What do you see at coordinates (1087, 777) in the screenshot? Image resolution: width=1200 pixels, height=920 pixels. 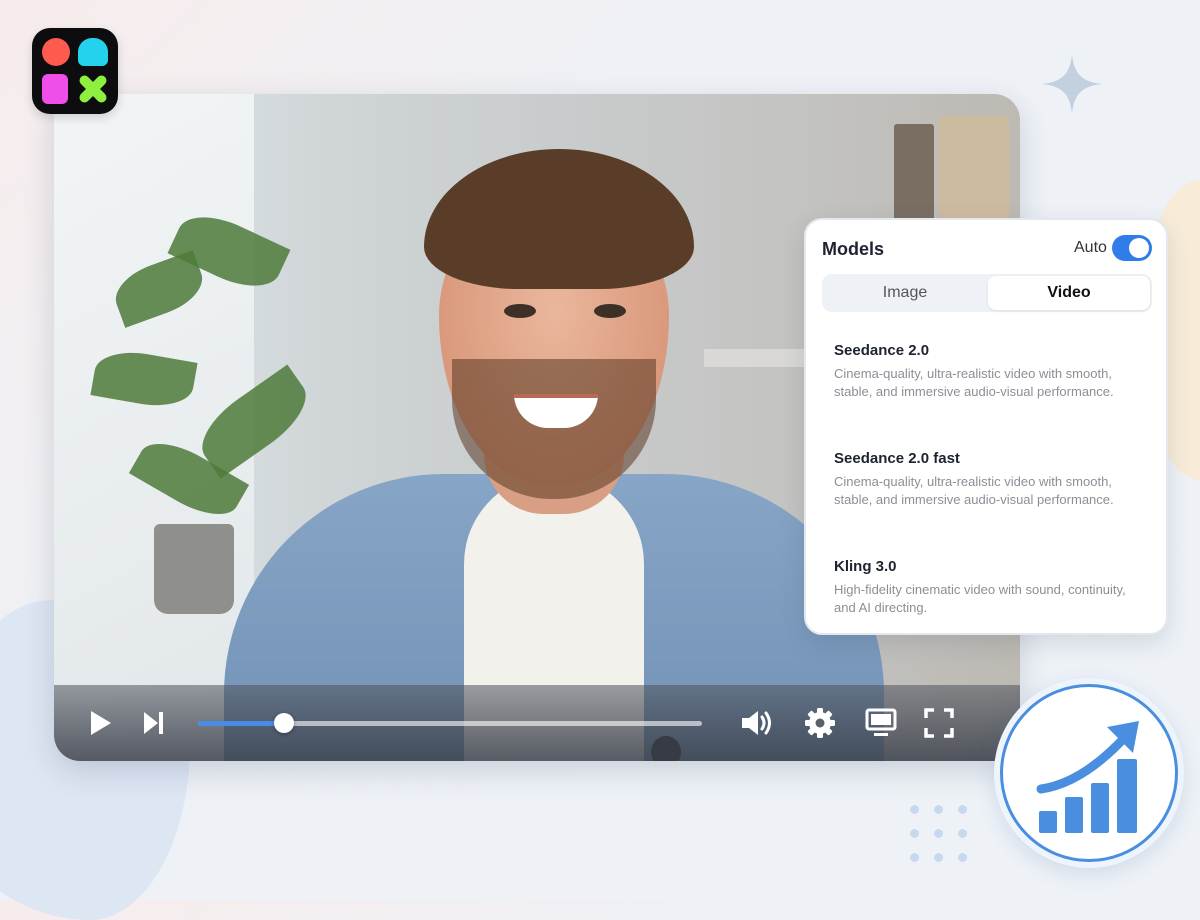 I see `growth-chart-icon` at bounding box center [1087, 777].